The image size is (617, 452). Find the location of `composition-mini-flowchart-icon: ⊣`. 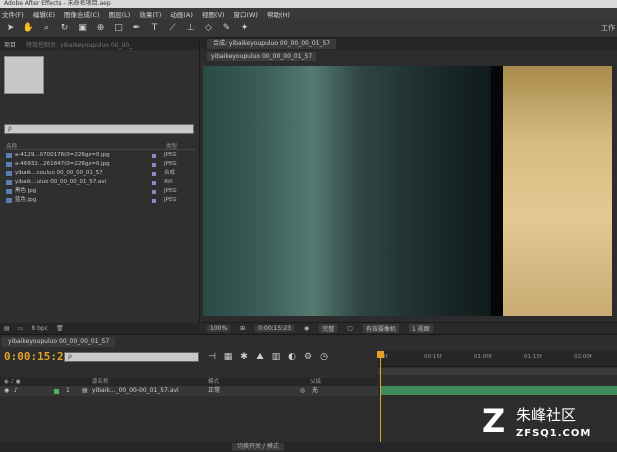

composition-mini-flowchart-icon: ⊣ is located at coordinates (212, 357).